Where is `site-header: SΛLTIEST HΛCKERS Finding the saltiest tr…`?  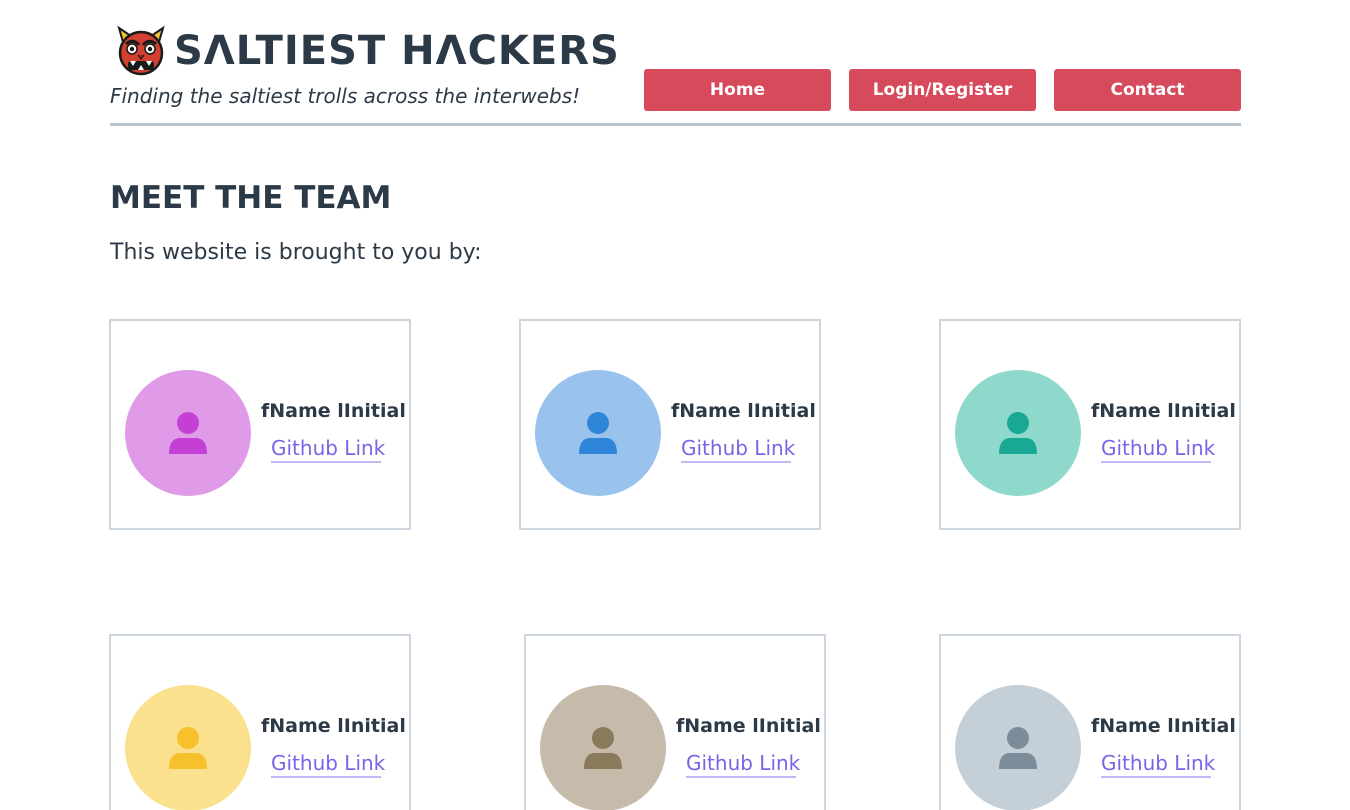
site-header: SΛLTIEST HΛCKERS Finding the saltiest tr… is located at coordinates (675, 63).